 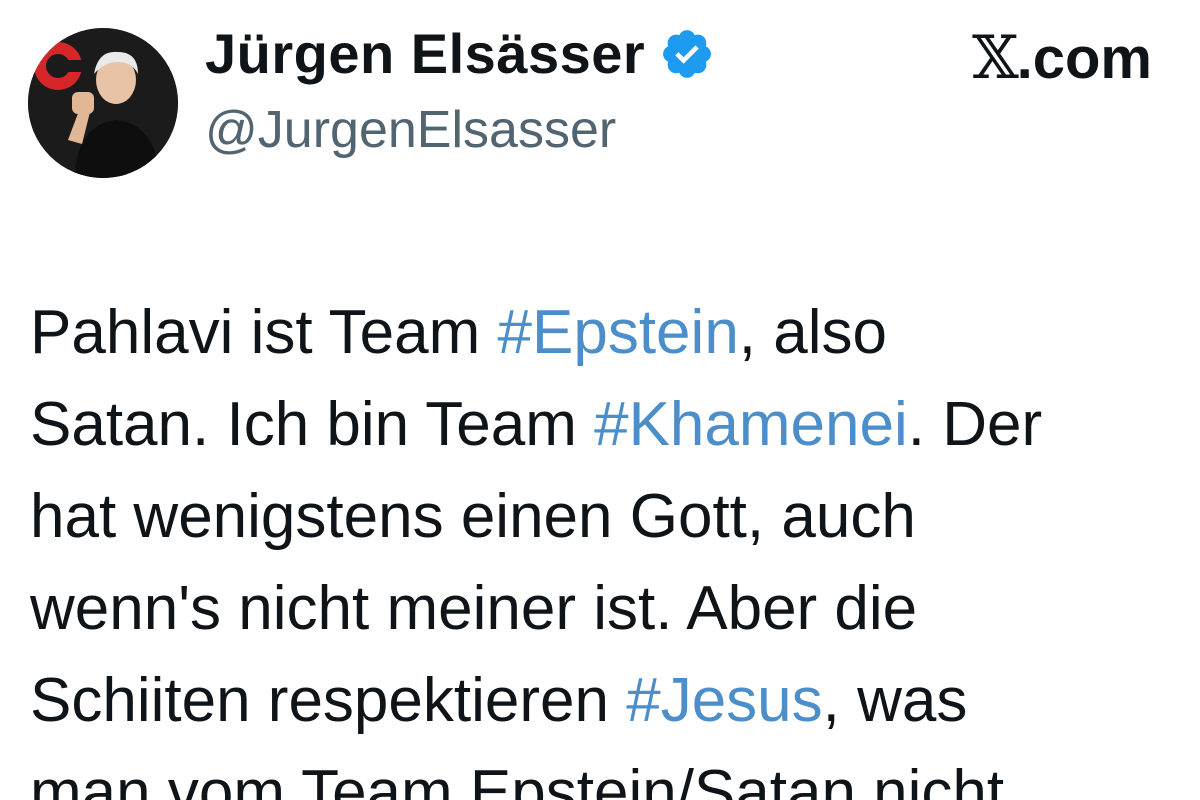 I want to click on avatar, so click(x=103, y=103).